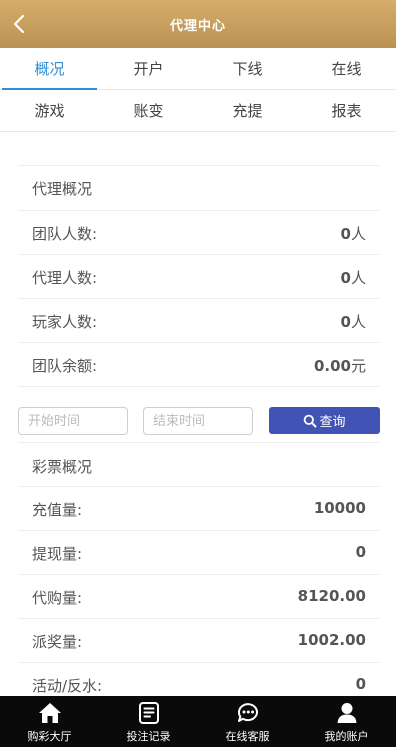 The height and width of the screenshot is (747, 396). Describe the element at coordinates (65, 278) in the screenshot. I see `agent-count-label: 代理人数:` at that location.